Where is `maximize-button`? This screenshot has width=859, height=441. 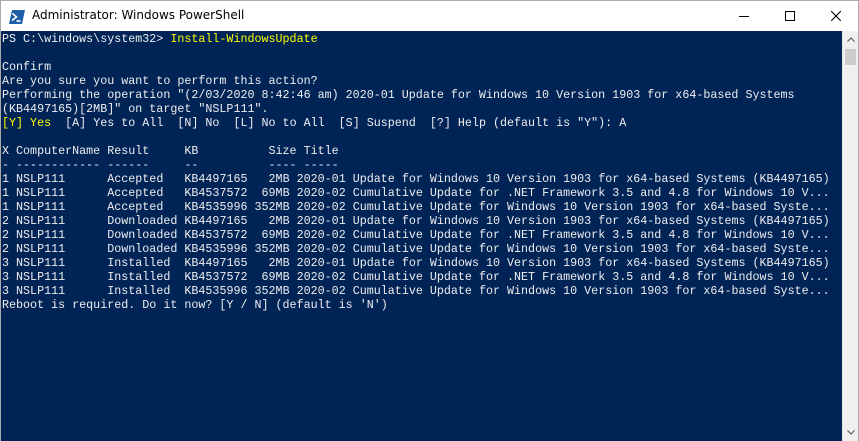 maximize-button is located at coordinates (790, 16).